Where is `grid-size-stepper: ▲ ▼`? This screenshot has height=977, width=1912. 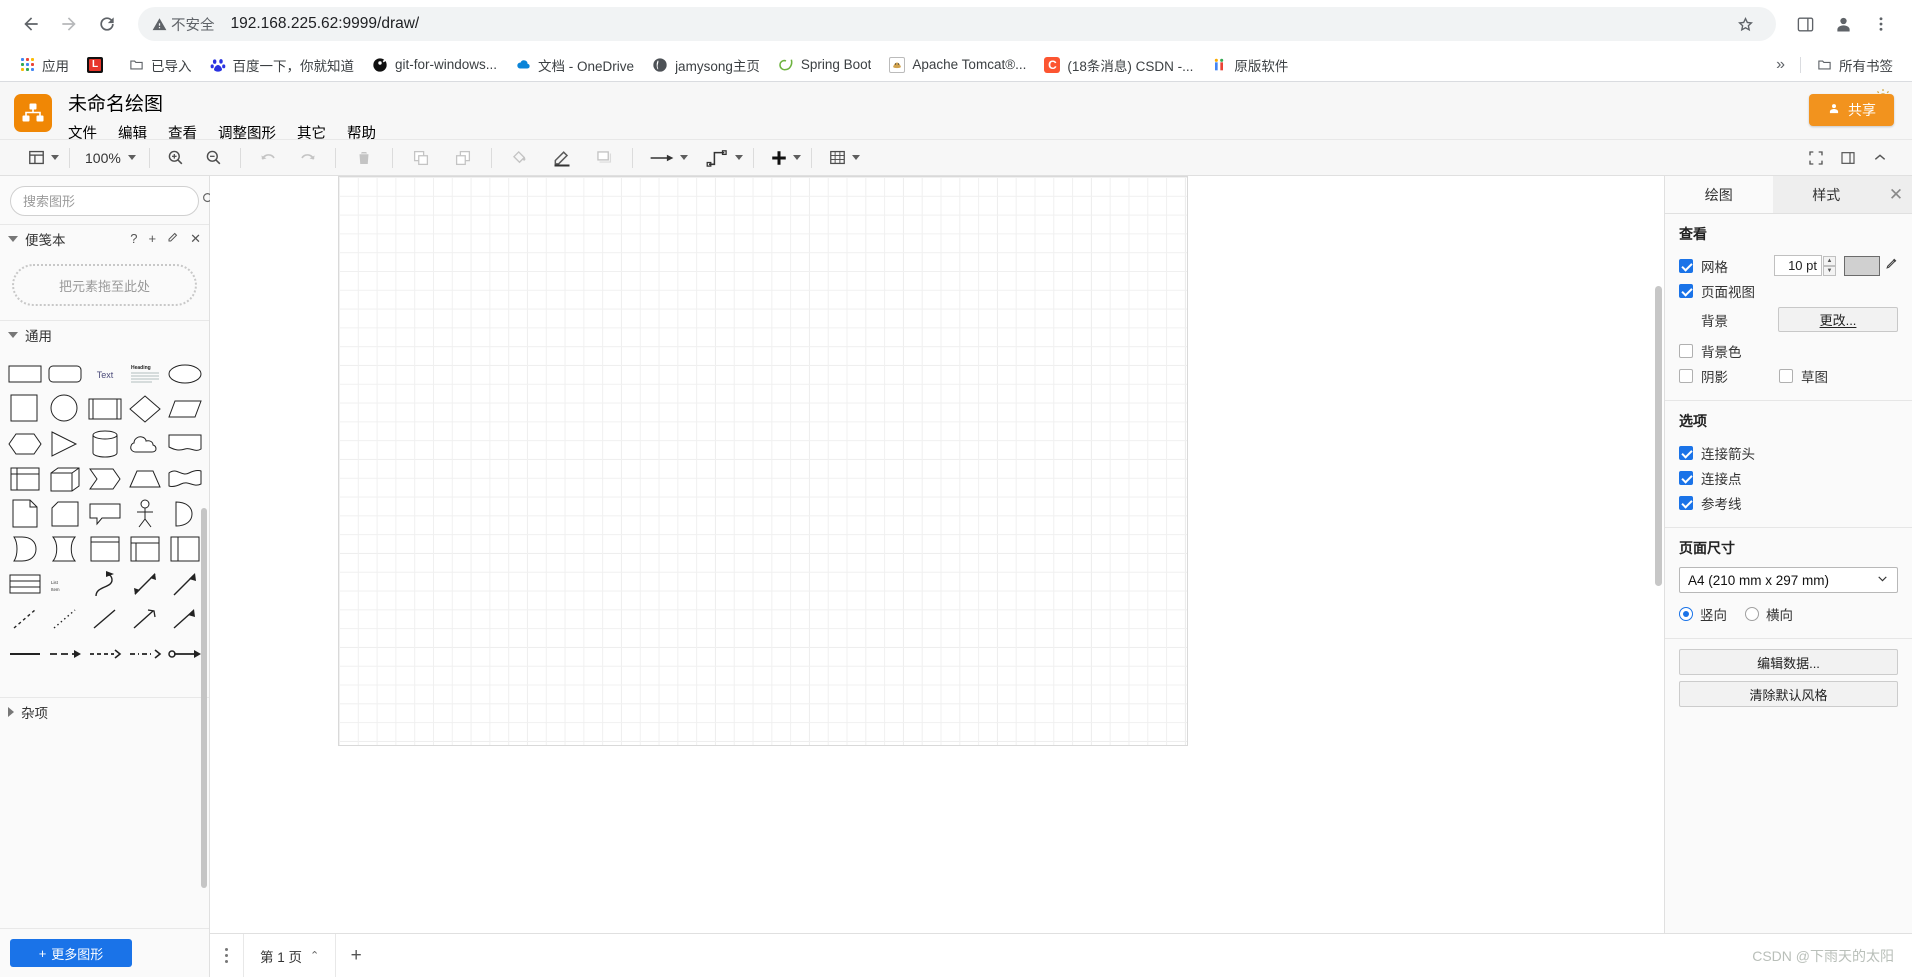
grid-size-stepper: ▲ ▼ is located at coordinates (1829, 265).